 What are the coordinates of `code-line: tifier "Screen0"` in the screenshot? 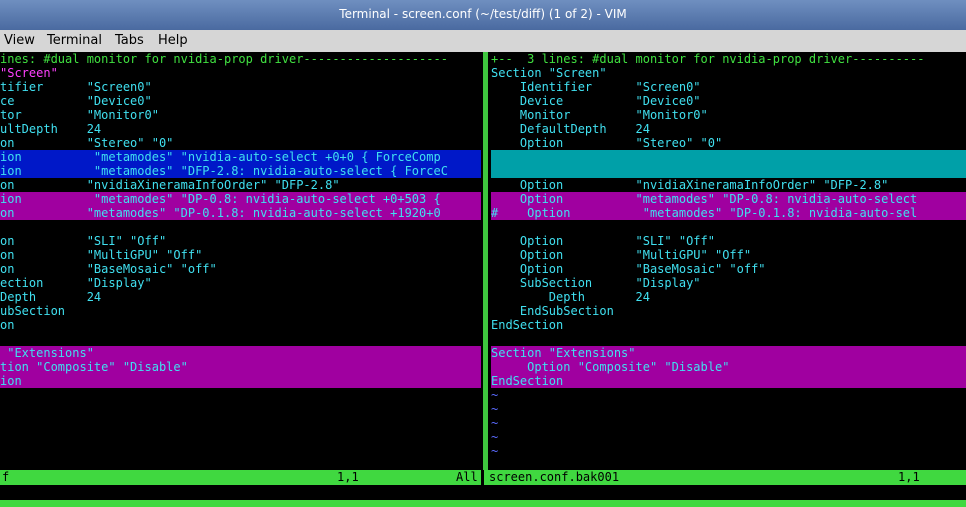 It's located at (240, 87).